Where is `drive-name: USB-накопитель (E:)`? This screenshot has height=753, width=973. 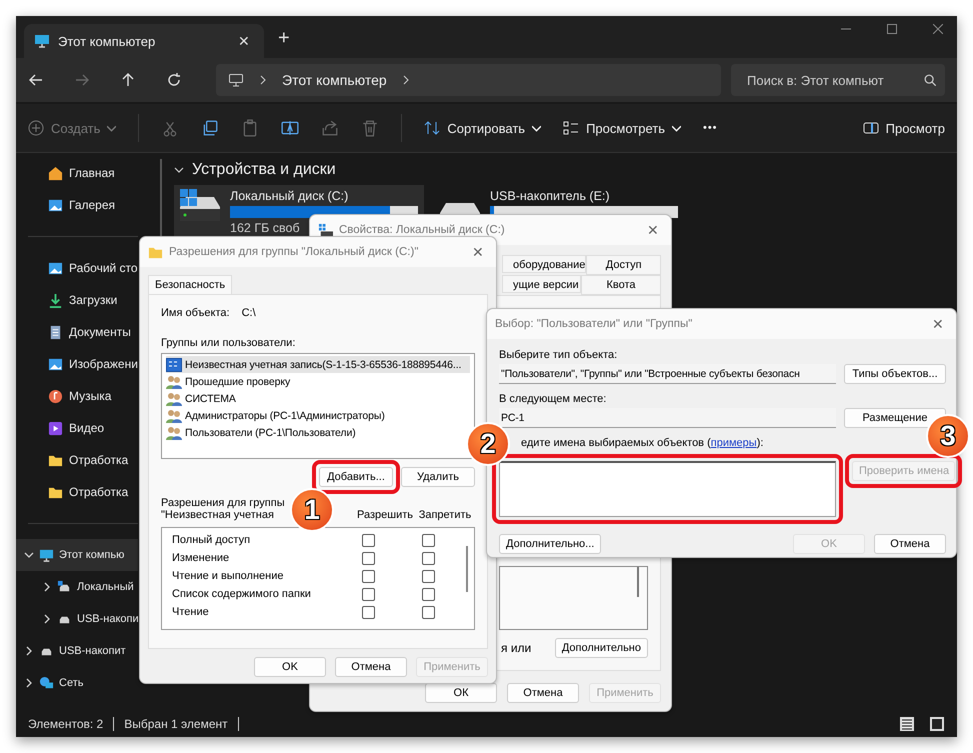 drive-name: USB-накопитель (E:) is located at coordinates (550, 196).